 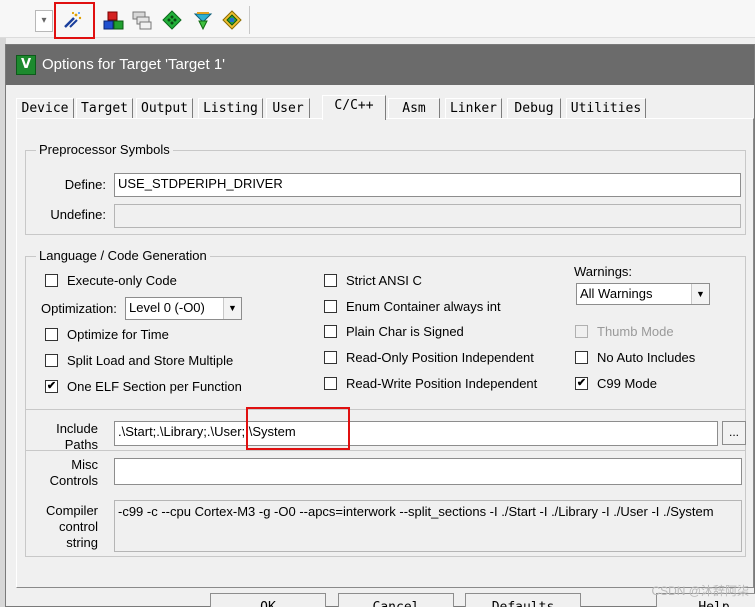 I want to click on optimize-time-label: Optimize for Time, so click(x=118, y=334).